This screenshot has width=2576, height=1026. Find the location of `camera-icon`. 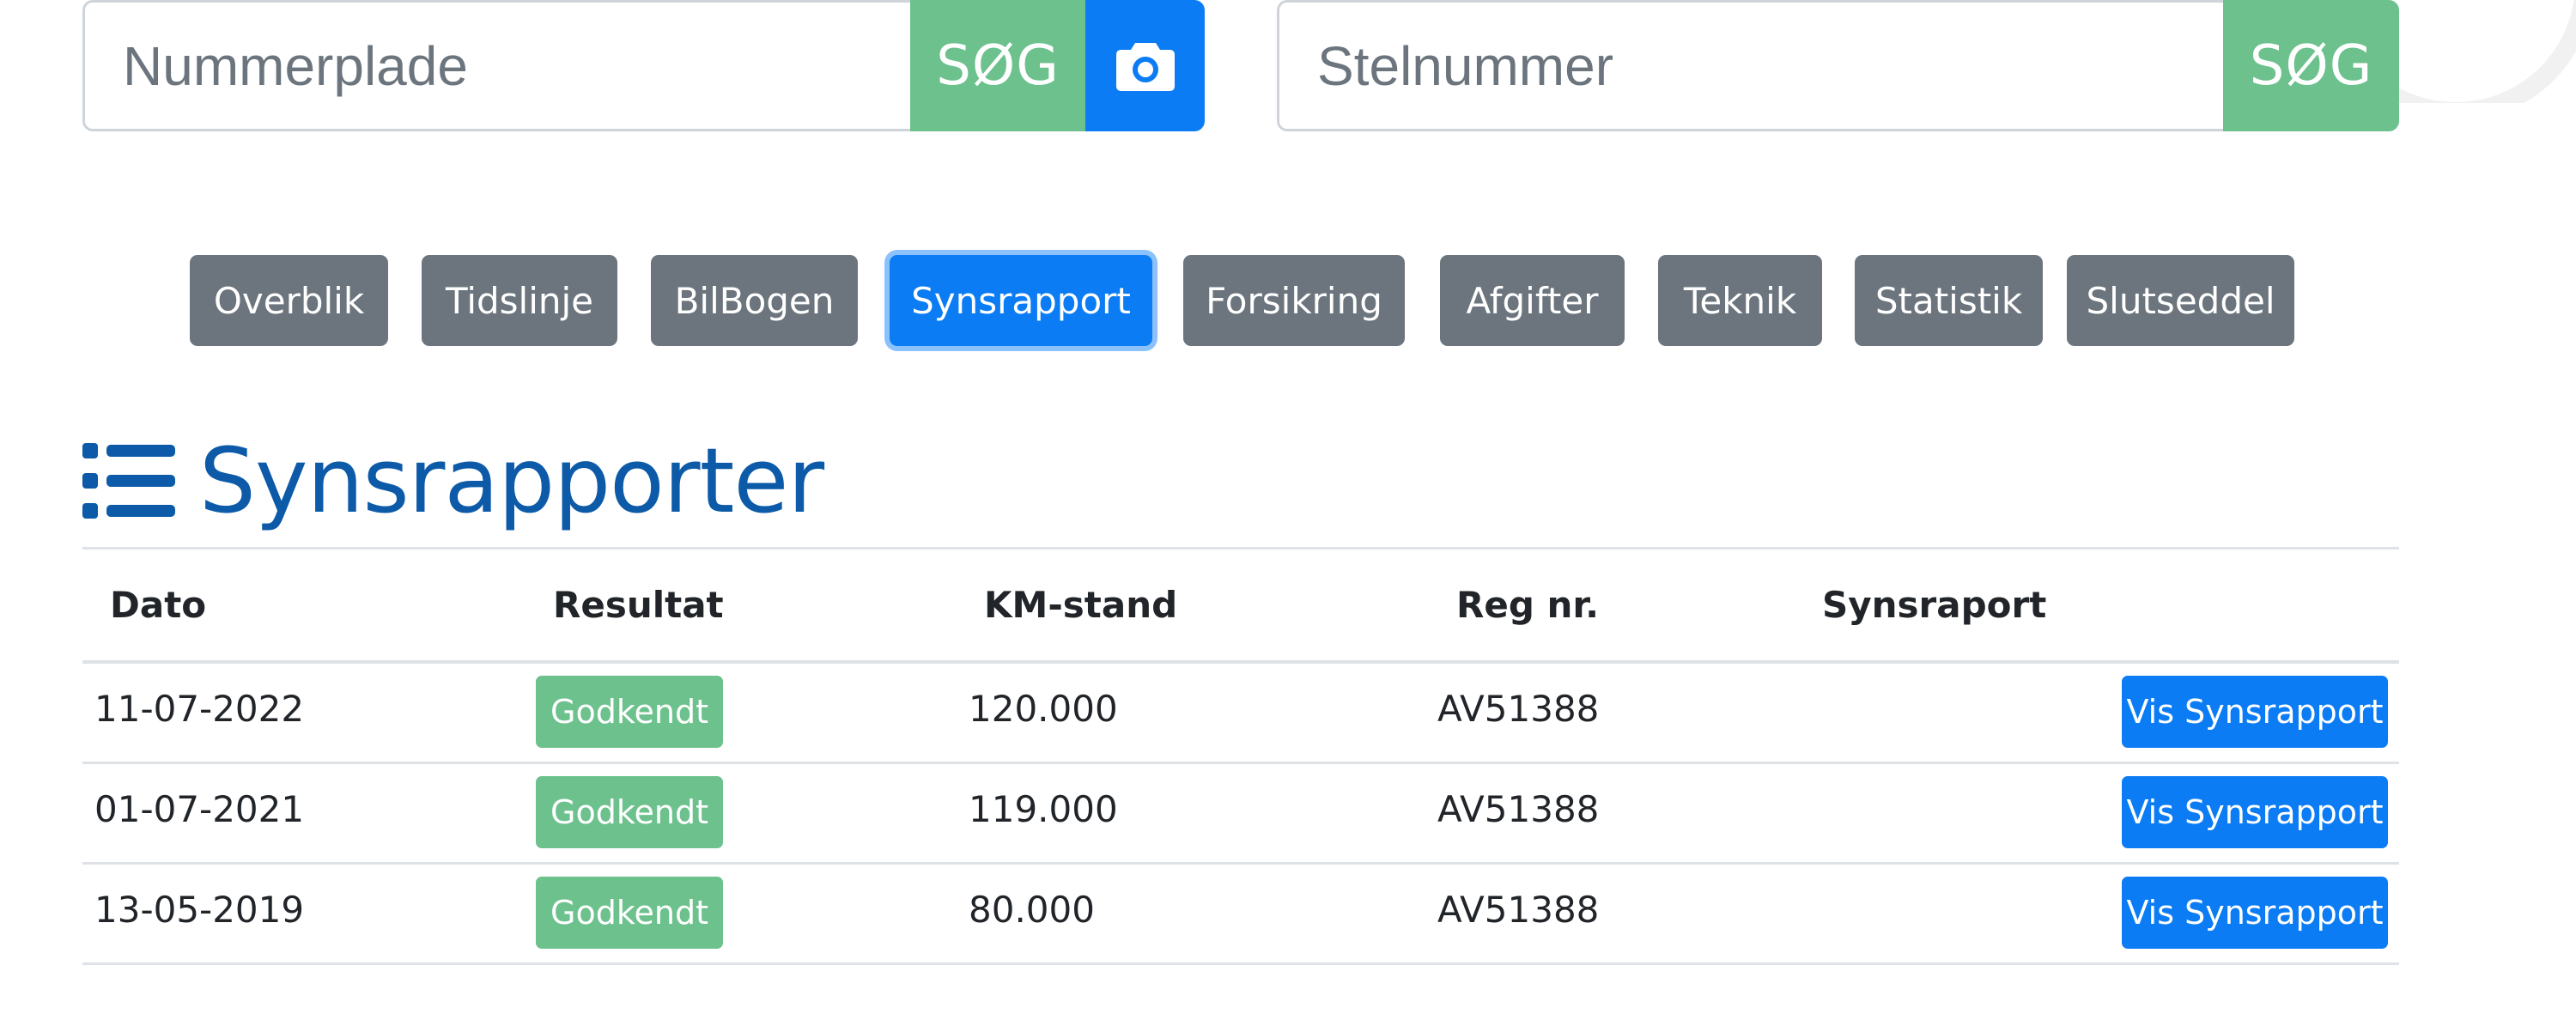

camera-icon is located at coordinates (1145, 66).